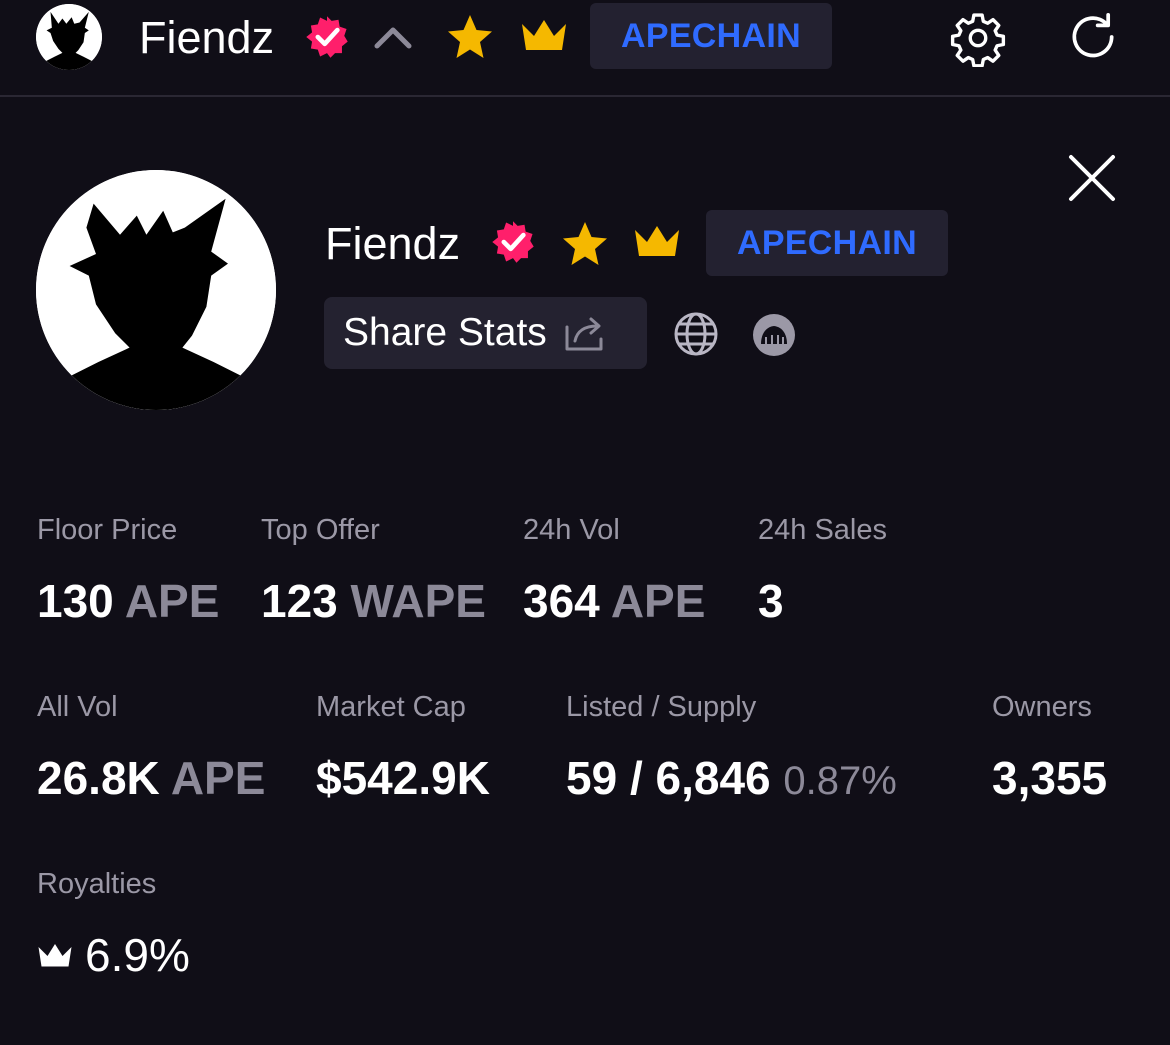 This screenshot has height=1045, width=1170. Describe the element at coordinates (403, 778) in the screenshot. I see `market-cap-value: $542.9K` at that location.